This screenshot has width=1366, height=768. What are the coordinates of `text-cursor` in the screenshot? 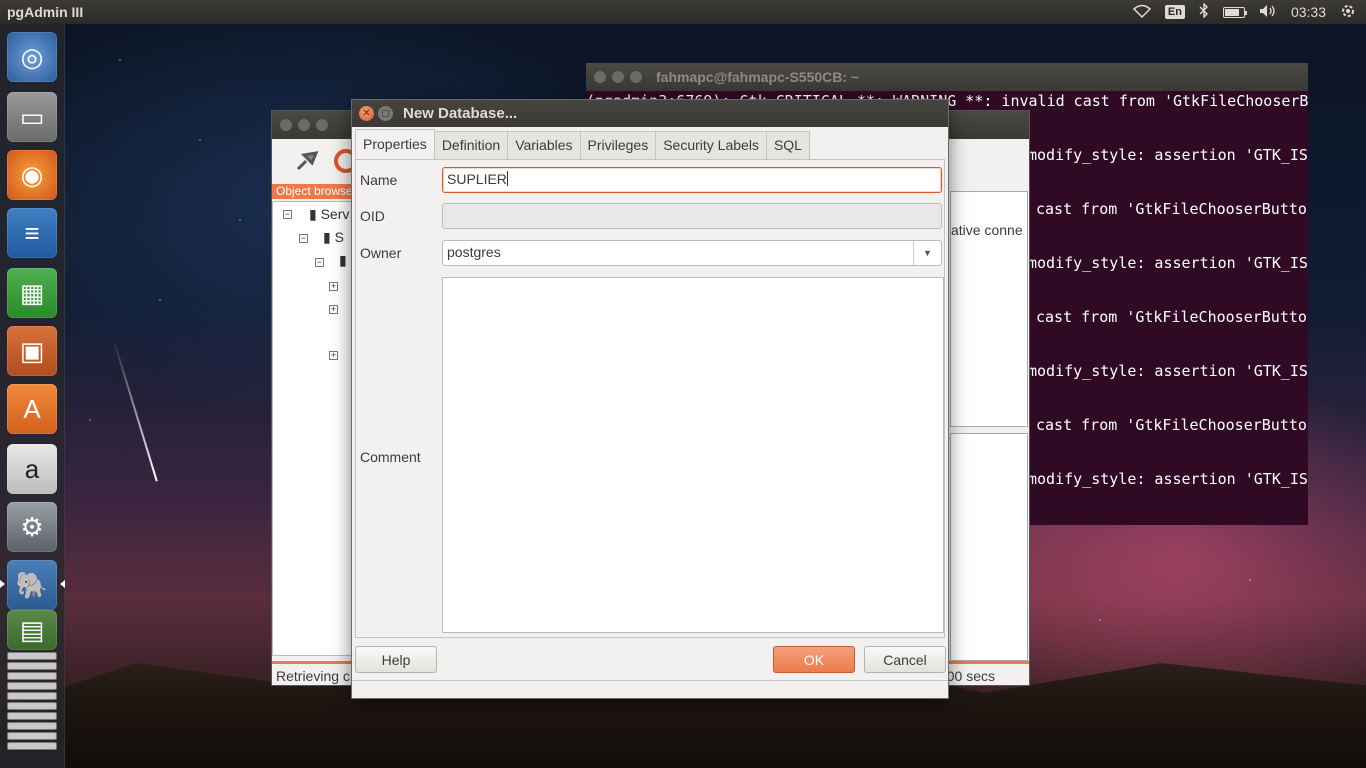 It's located at (507, 178).